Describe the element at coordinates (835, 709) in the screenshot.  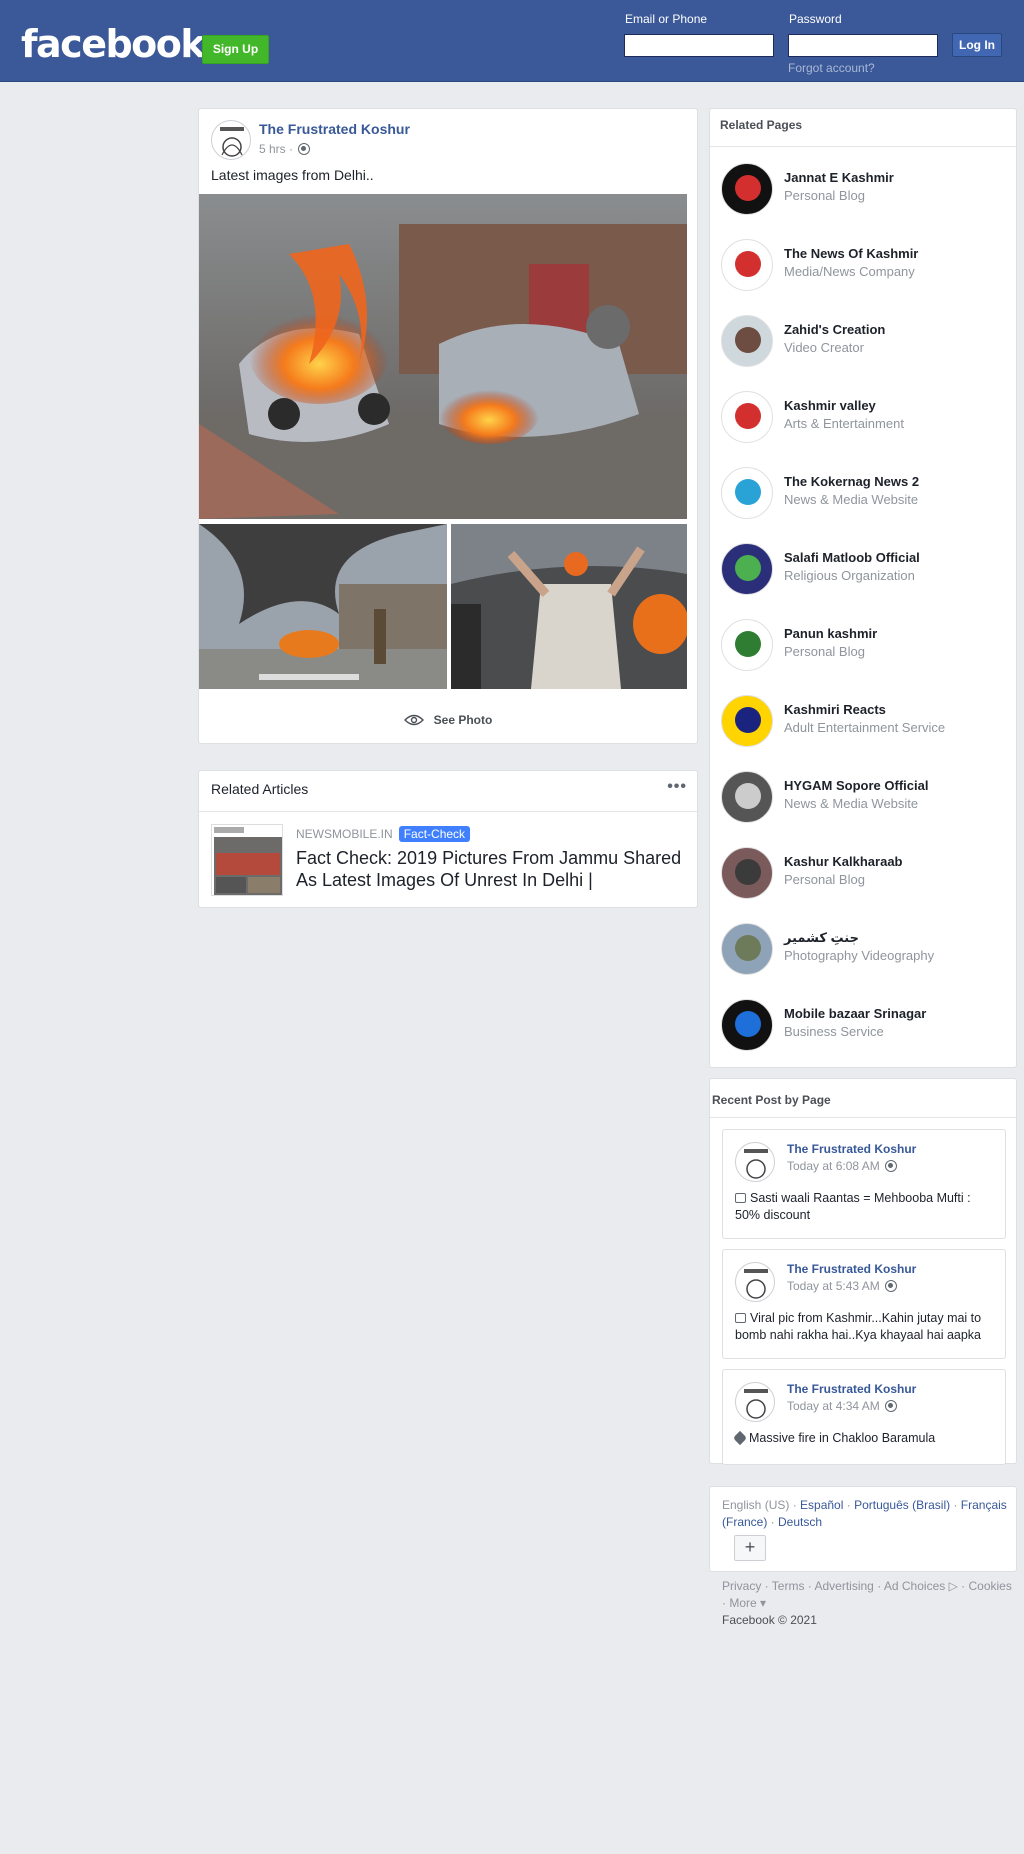
I see `page-name-link: Kashmiri Reacts` at that location.